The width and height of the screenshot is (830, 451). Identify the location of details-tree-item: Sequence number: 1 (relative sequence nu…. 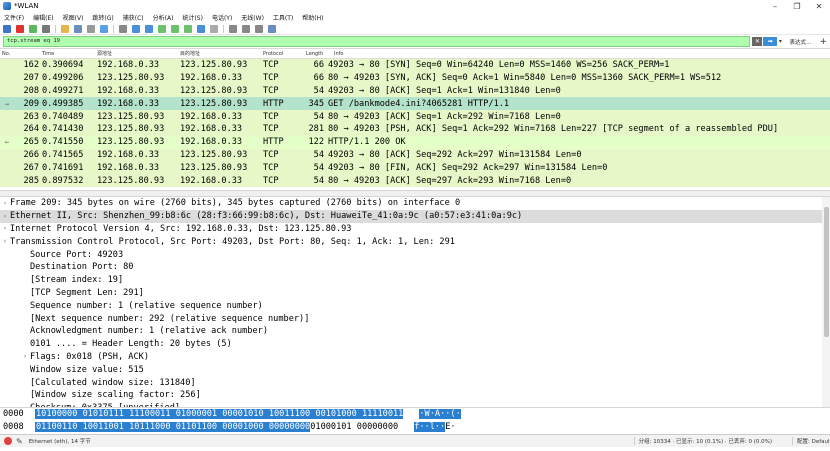
(415, 305).